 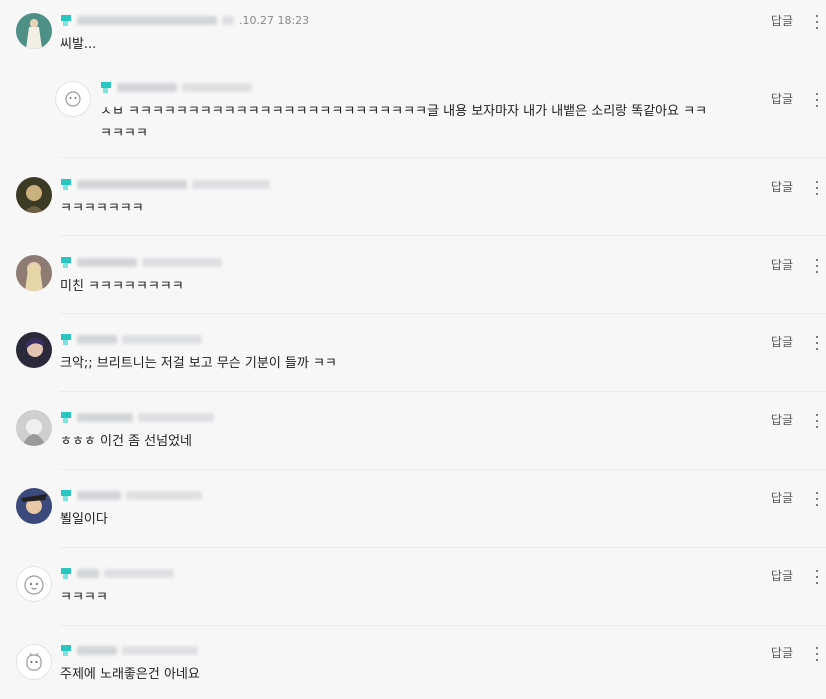 I want to click on comment-text: 크악;; 브리트니는 저걸 보고 무슨 기분이 들까 ㅋㅋ, so click(x=198, y=363).